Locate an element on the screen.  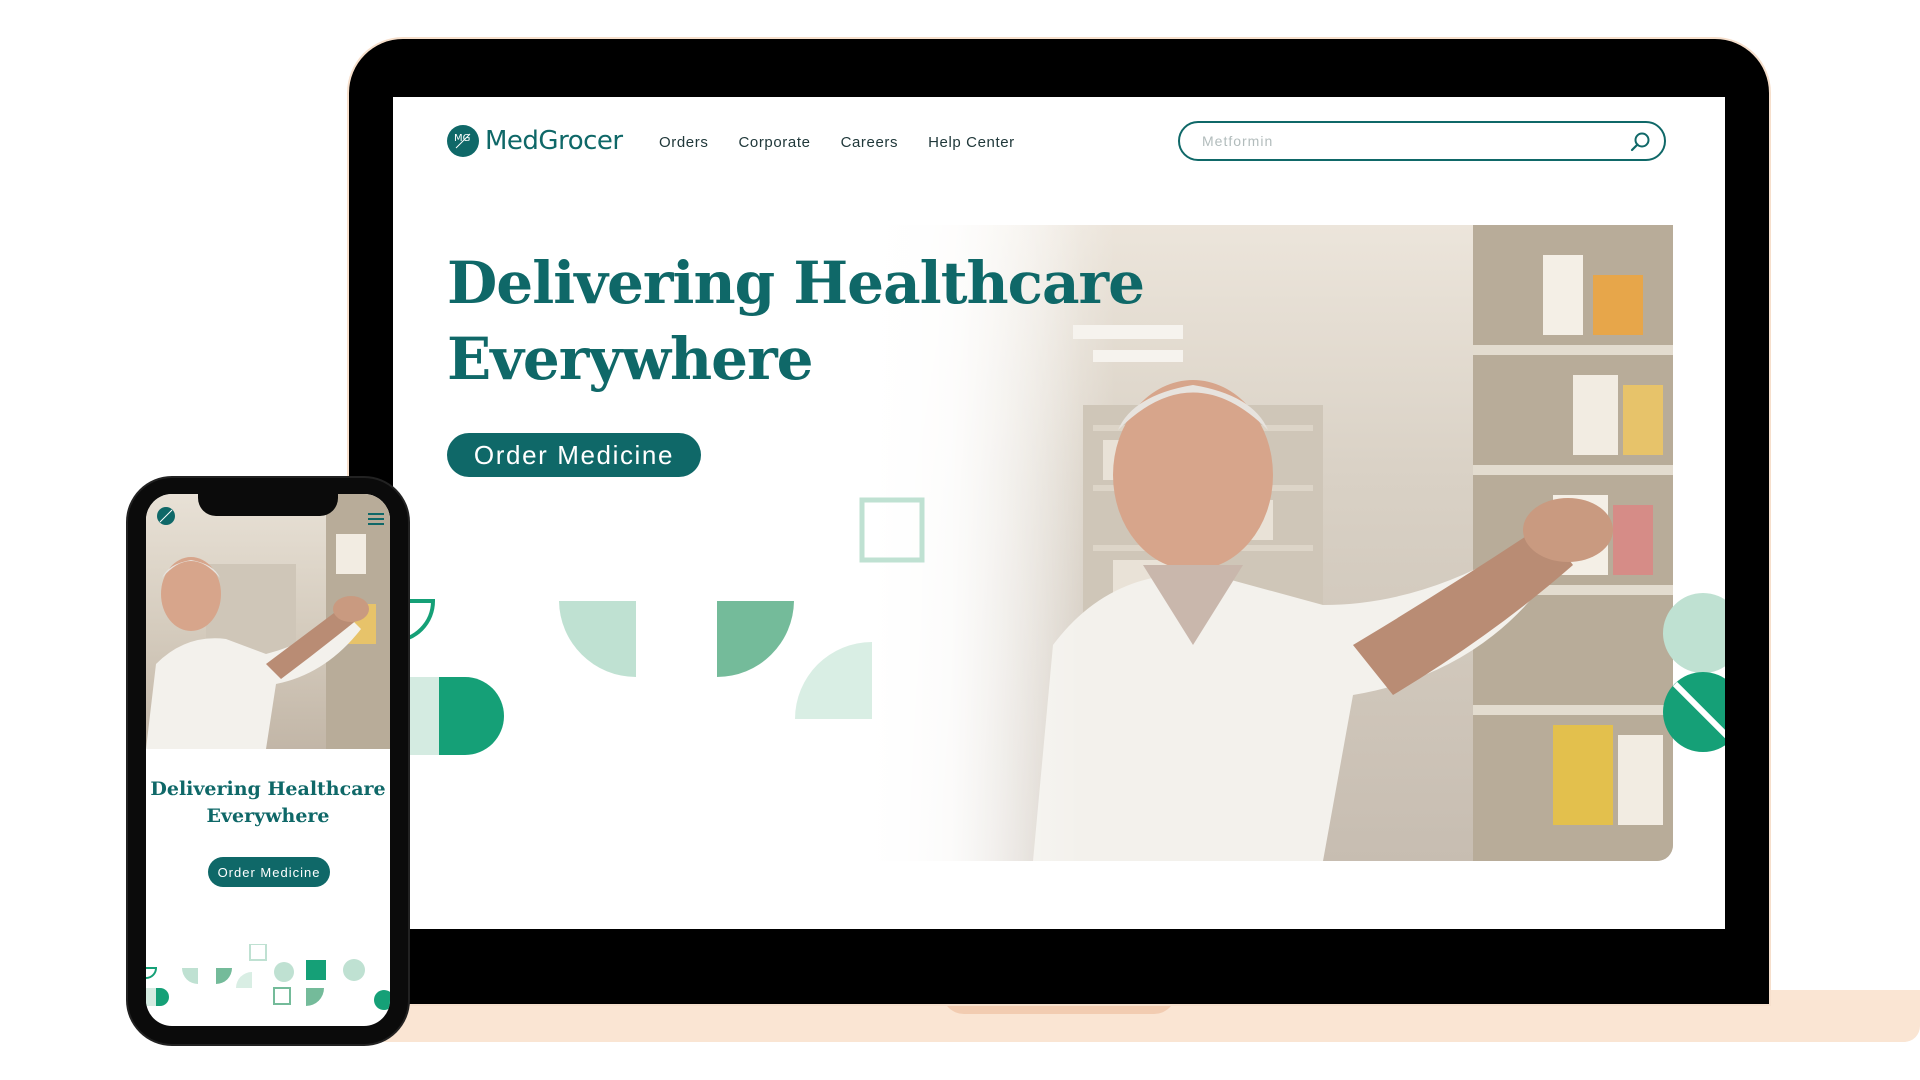
pill-circle-shape is located at coordinates (1694, 712).